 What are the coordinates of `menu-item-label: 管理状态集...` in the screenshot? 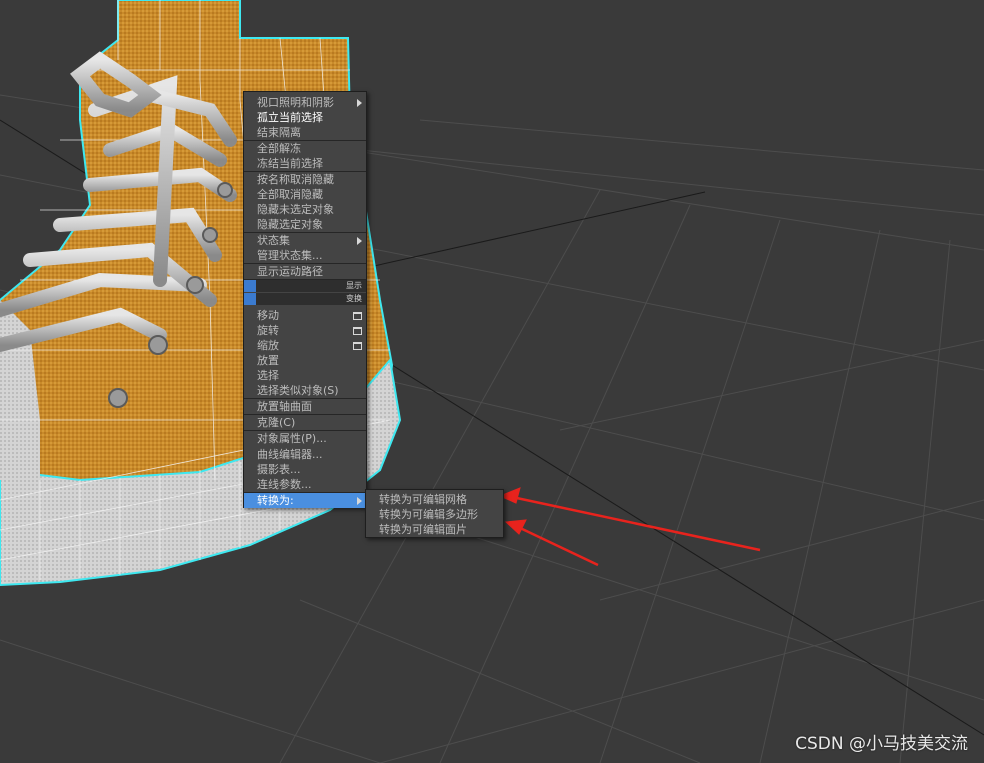 It's located at (290, 255).